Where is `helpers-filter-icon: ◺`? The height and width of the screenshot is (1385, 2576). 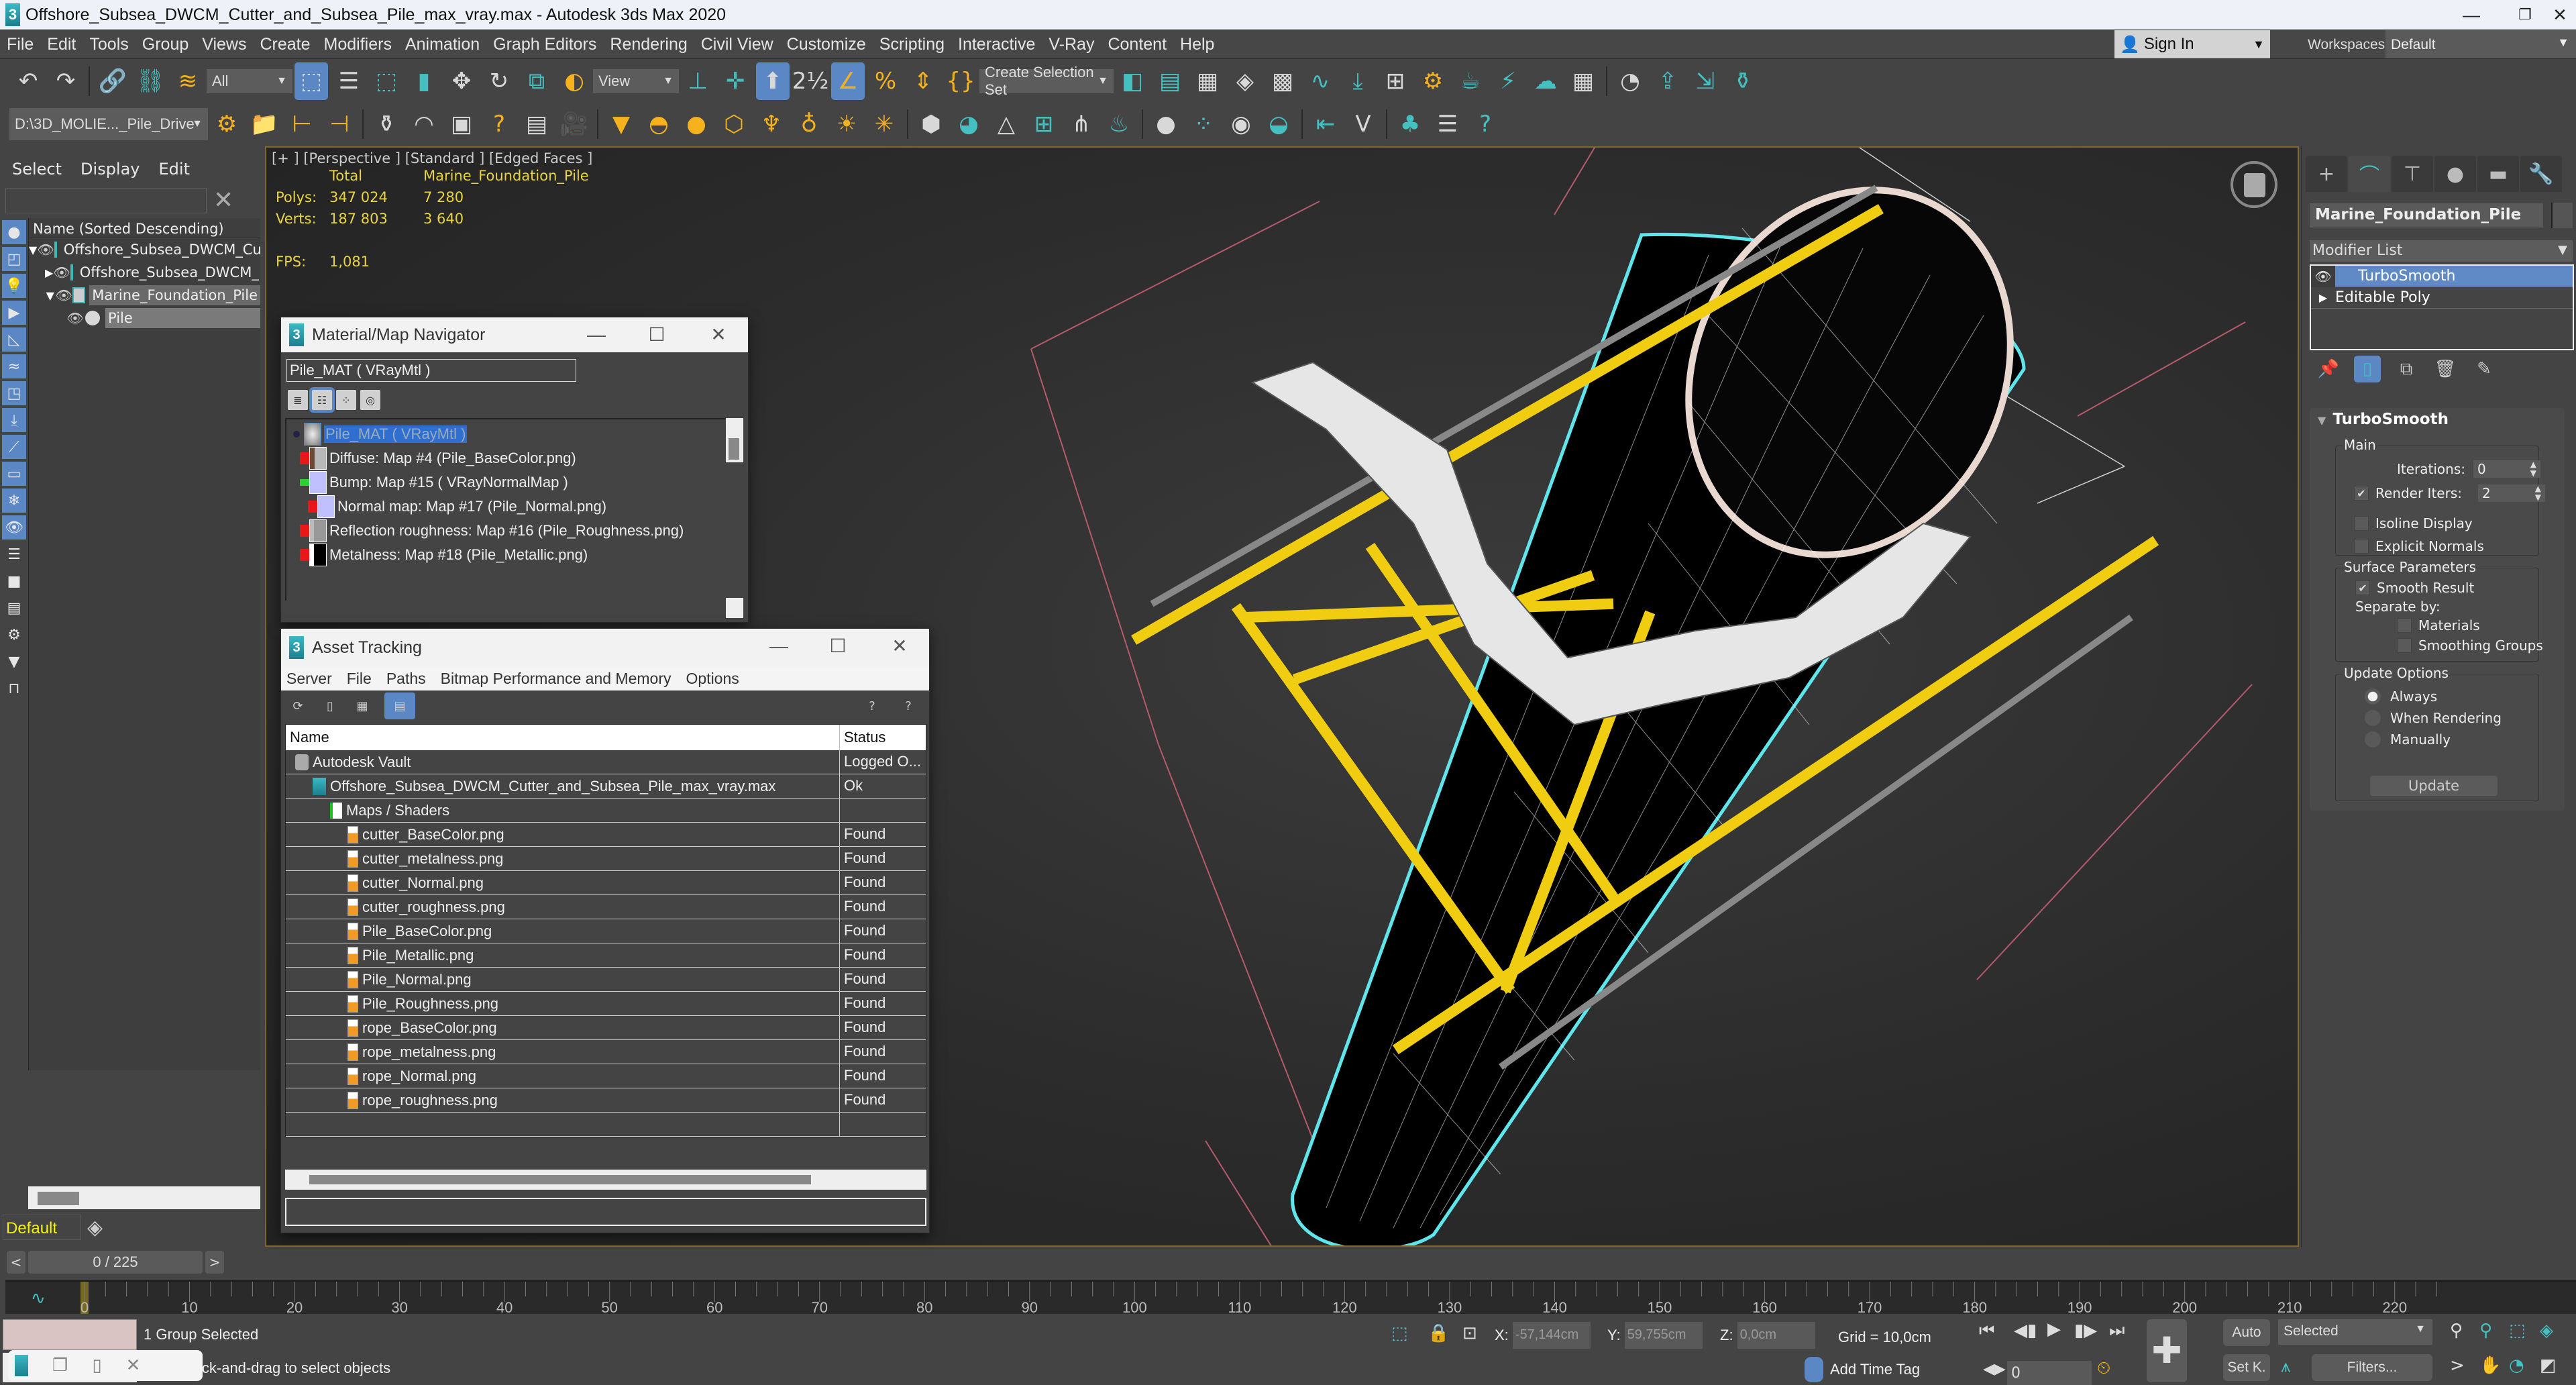 helpers-filter-icon: ◺ is located at coordinates (14, 339).